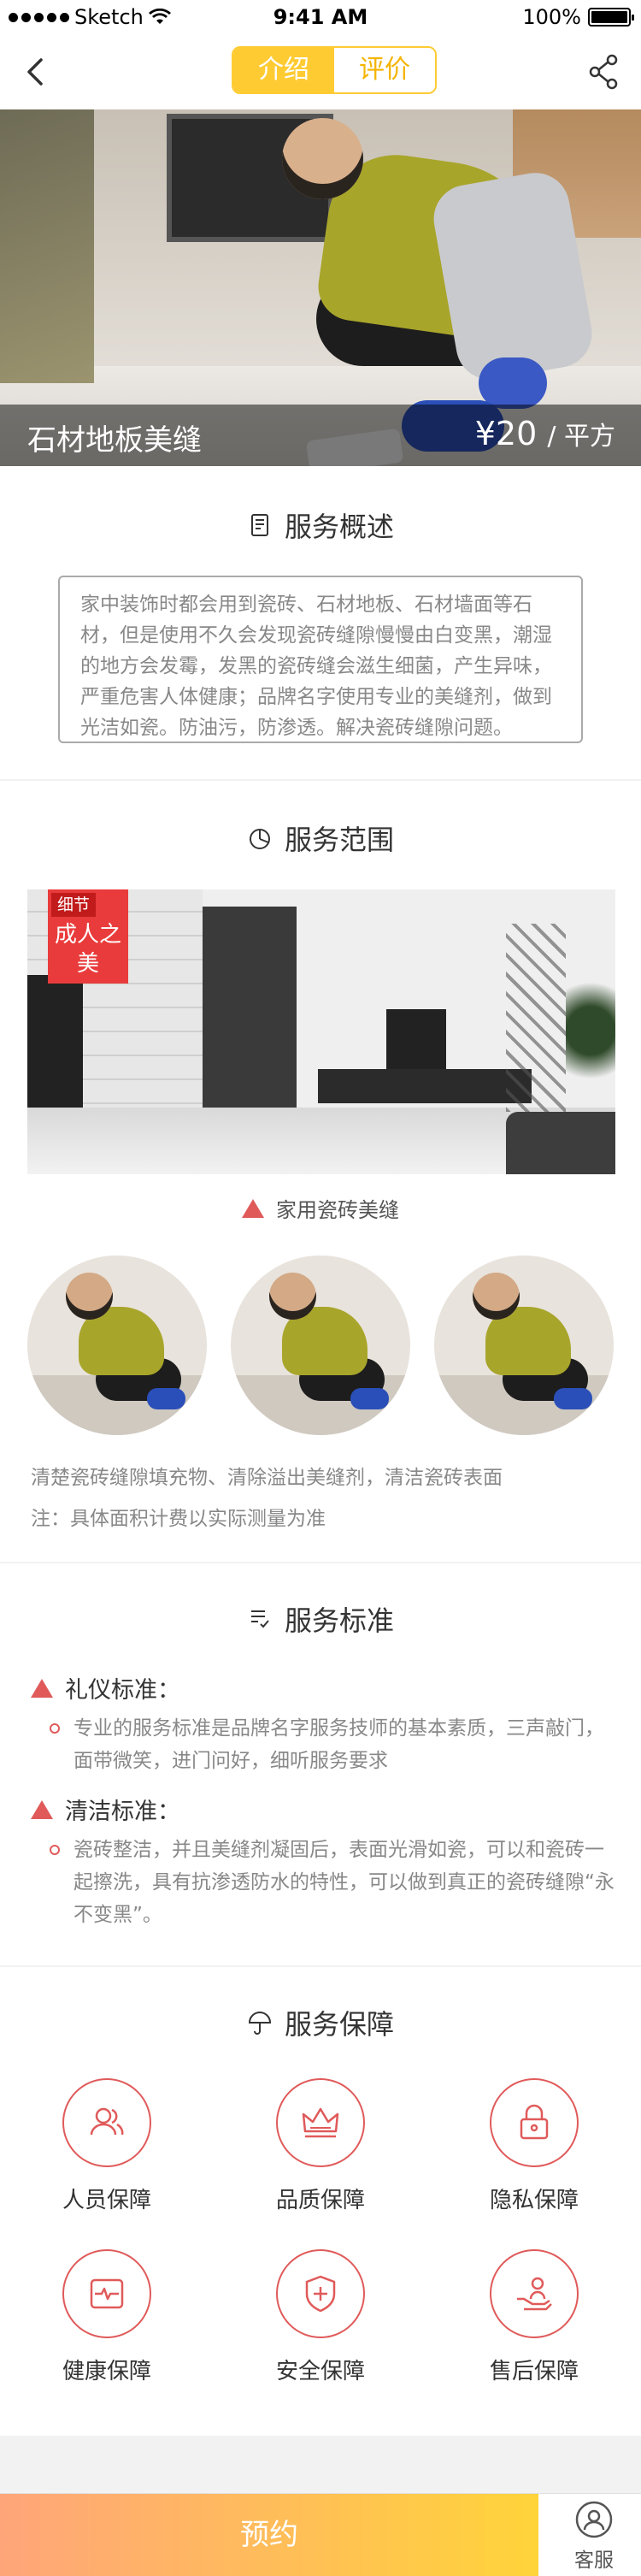 The image size is (641, 2576). Describe the element at coordinates (534, 2200) in the screenshot. I see `guarantee-label: 隐私保障` at that location.